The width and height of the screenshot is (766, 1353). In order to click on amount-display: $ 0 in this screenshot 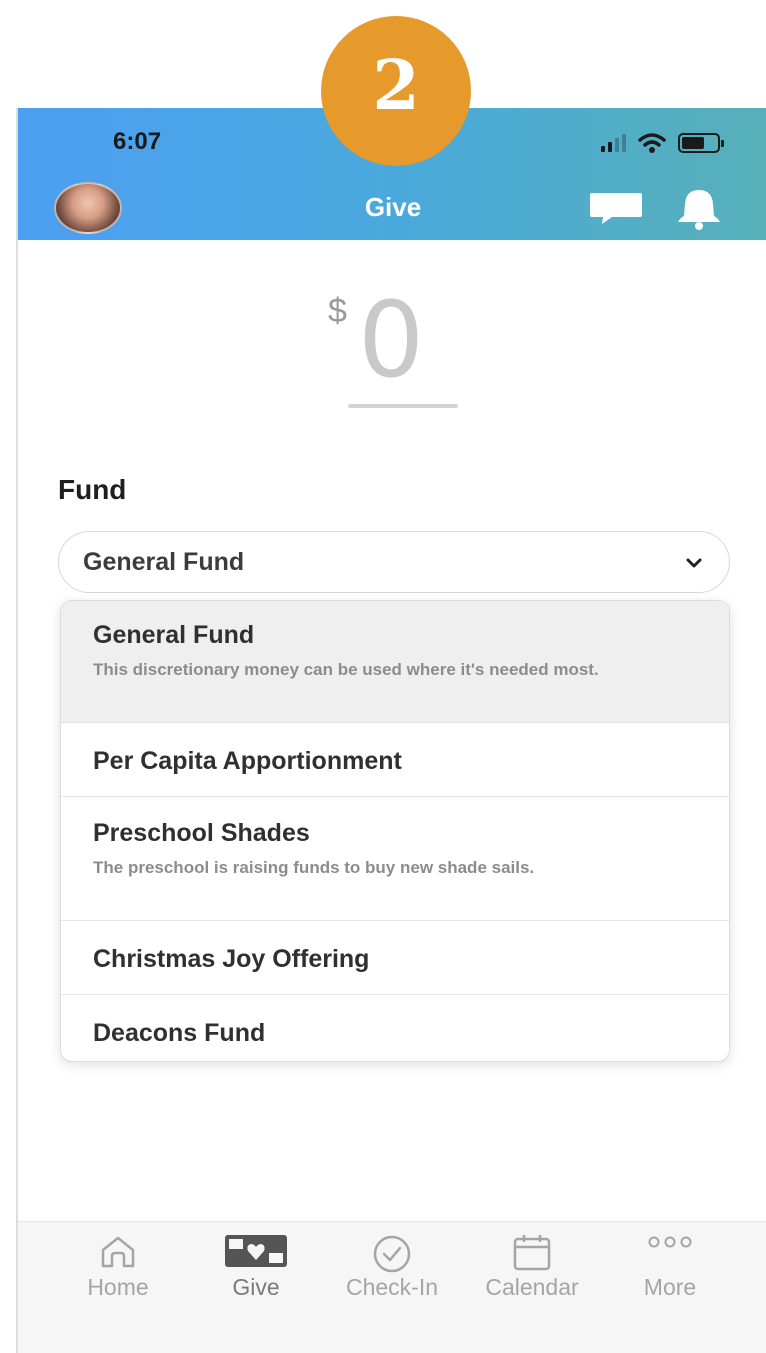, I will do `click(408, 348)`.